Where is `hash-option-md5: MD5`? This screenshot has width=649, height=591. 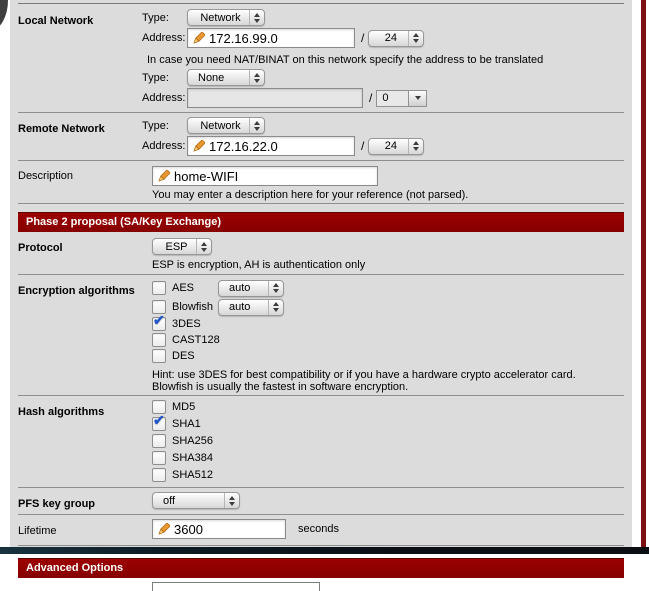
hash-option-md5: MD5 is located at coordinates (388, 407).